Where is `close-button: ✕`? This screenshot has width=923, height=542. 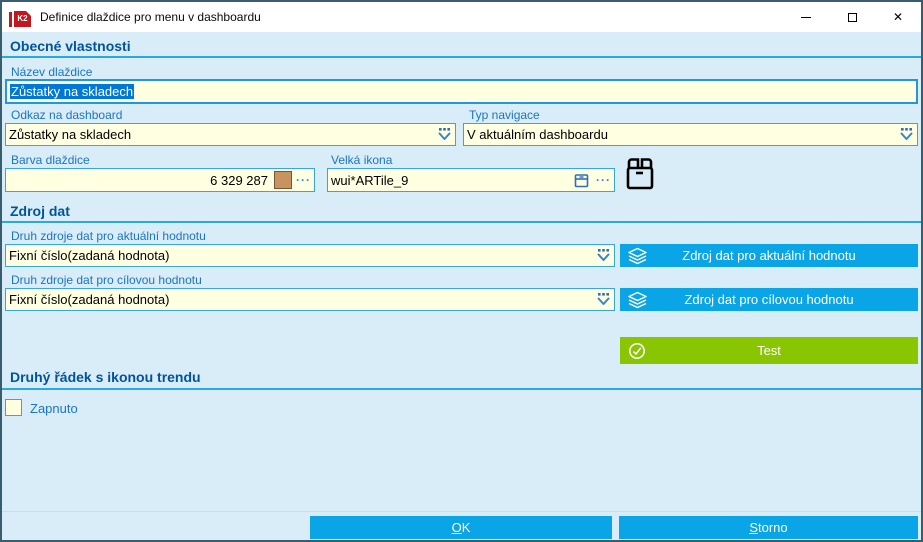 close-button: ✕ is located at coordinates (898, 17).